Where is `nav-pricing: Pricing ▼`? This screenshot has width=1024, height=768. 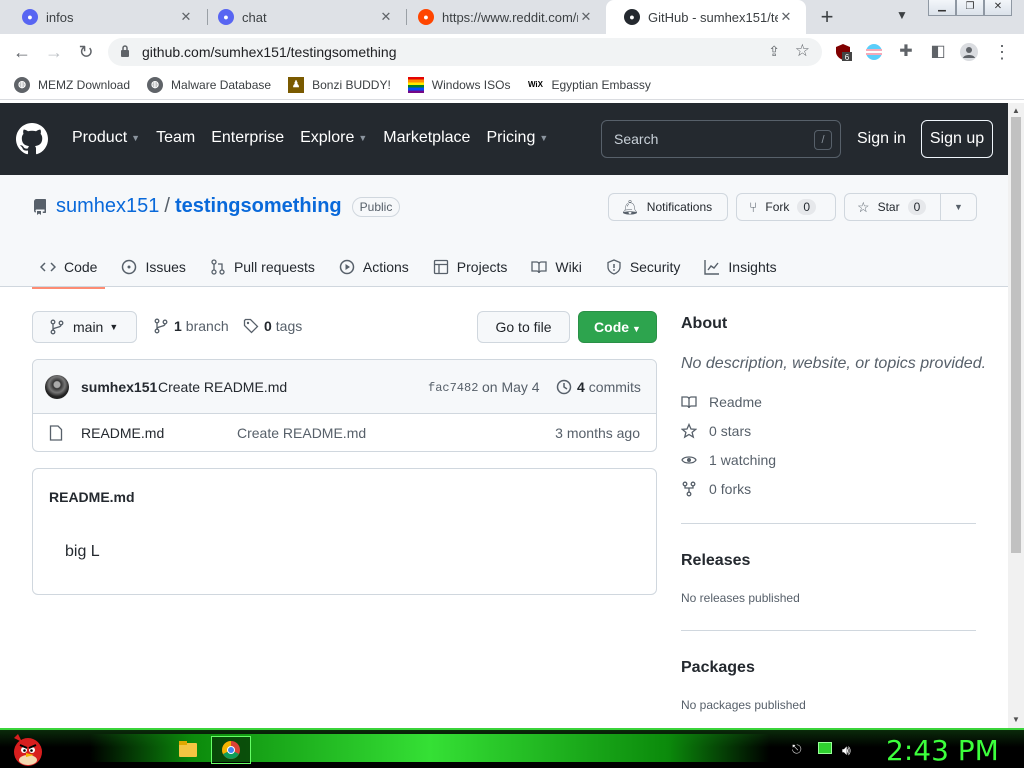 nav-pricing: Pricing ▼ is located at coordinates (517, 138).